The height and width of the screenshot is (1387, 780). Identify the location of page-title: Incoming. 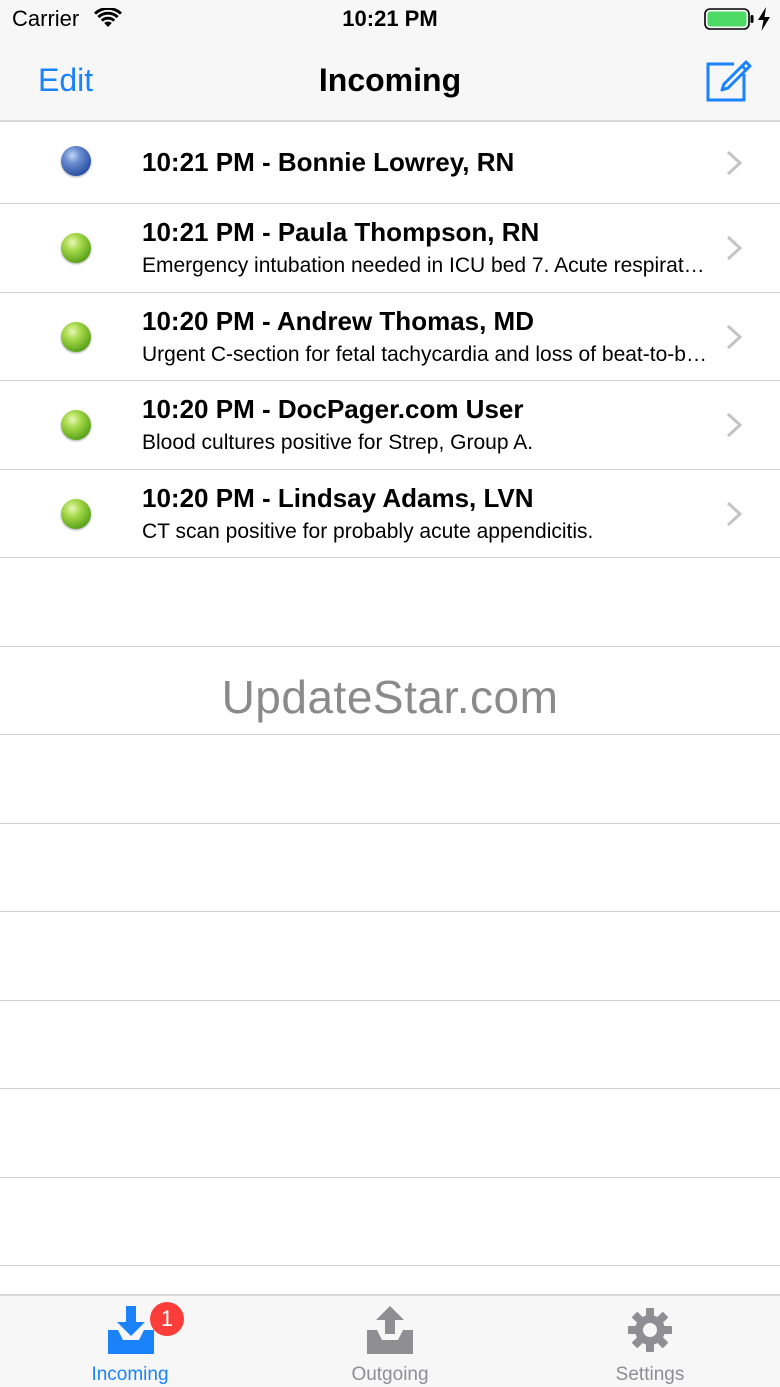
(390, 80).